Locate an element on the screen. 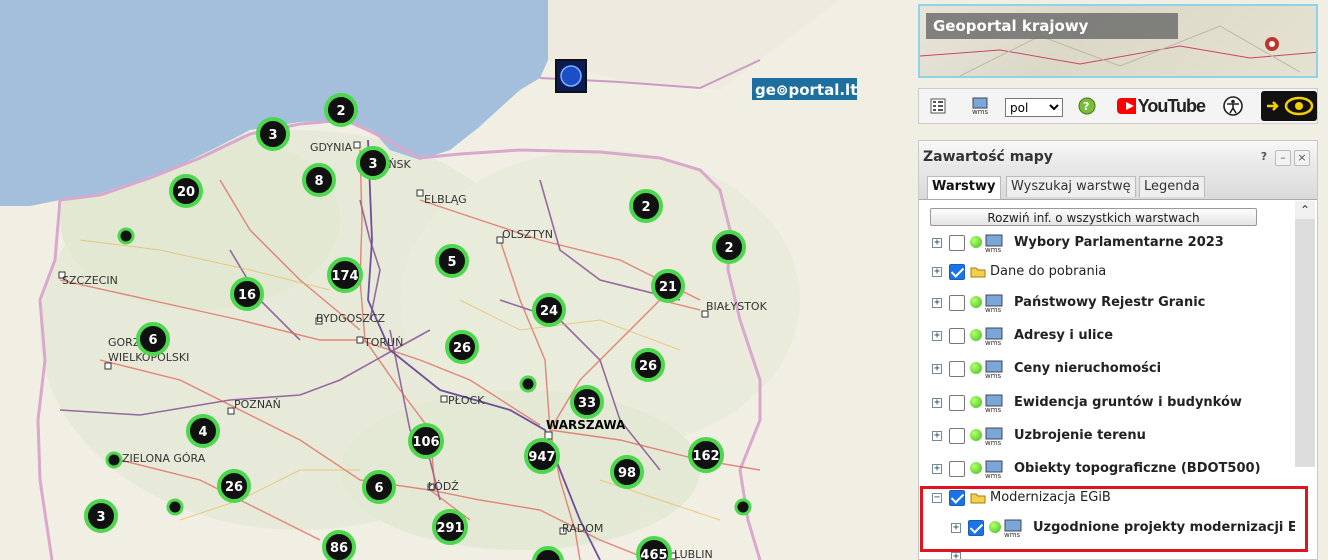 The image size is (1328, 560). close-icon: × is located at coordinates (1302, 158).